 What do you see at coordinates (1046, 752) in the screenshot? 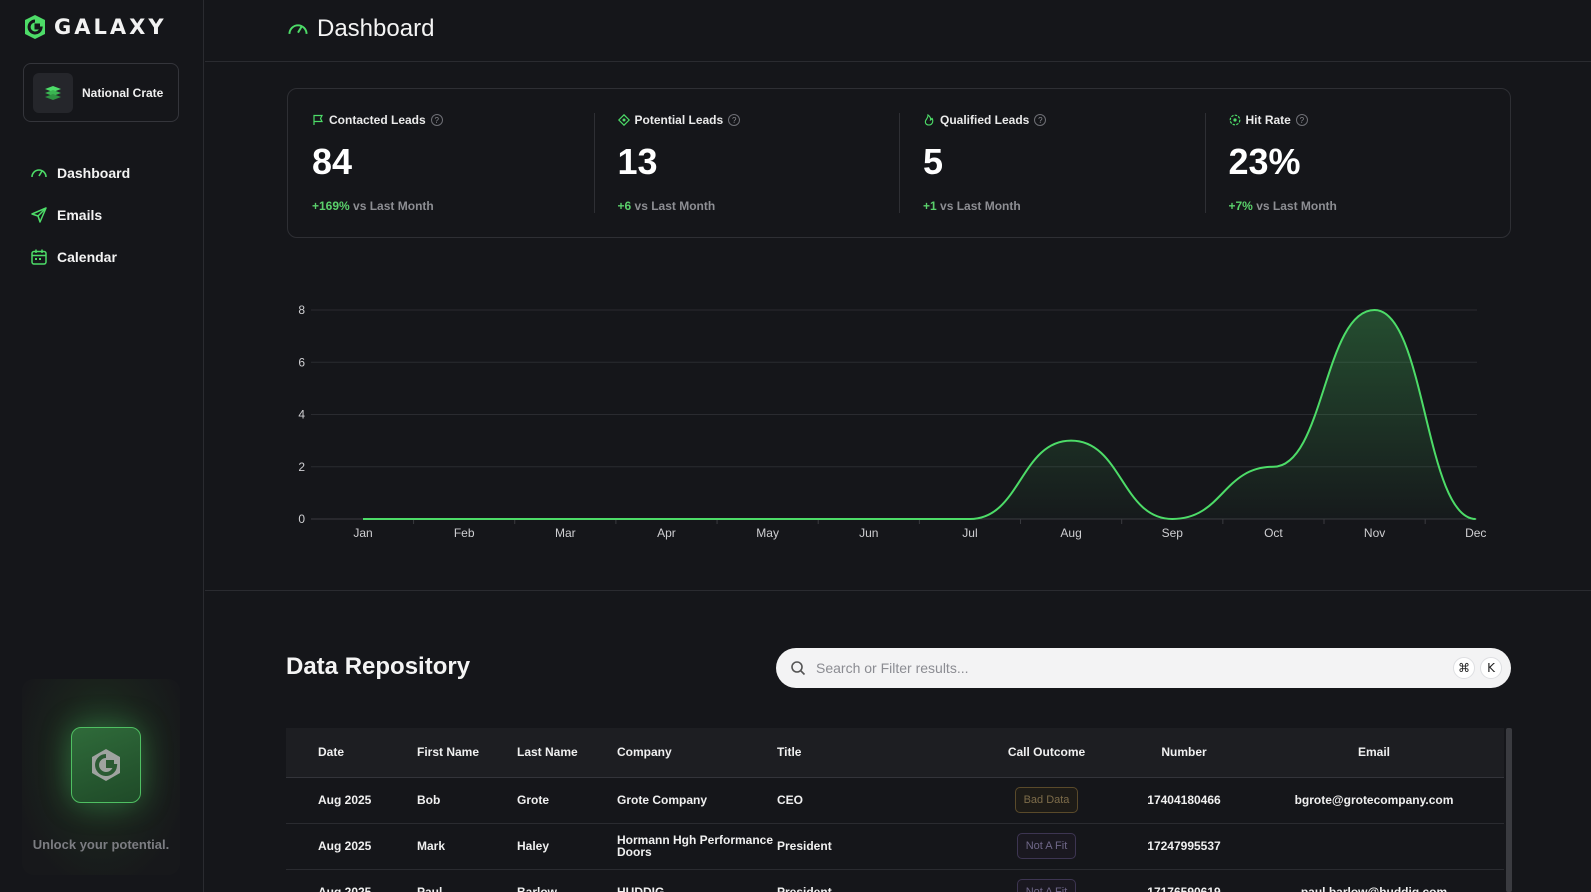
I see `column-header-call-outcome: Call Outcome` at bounding box center [1046, 752].